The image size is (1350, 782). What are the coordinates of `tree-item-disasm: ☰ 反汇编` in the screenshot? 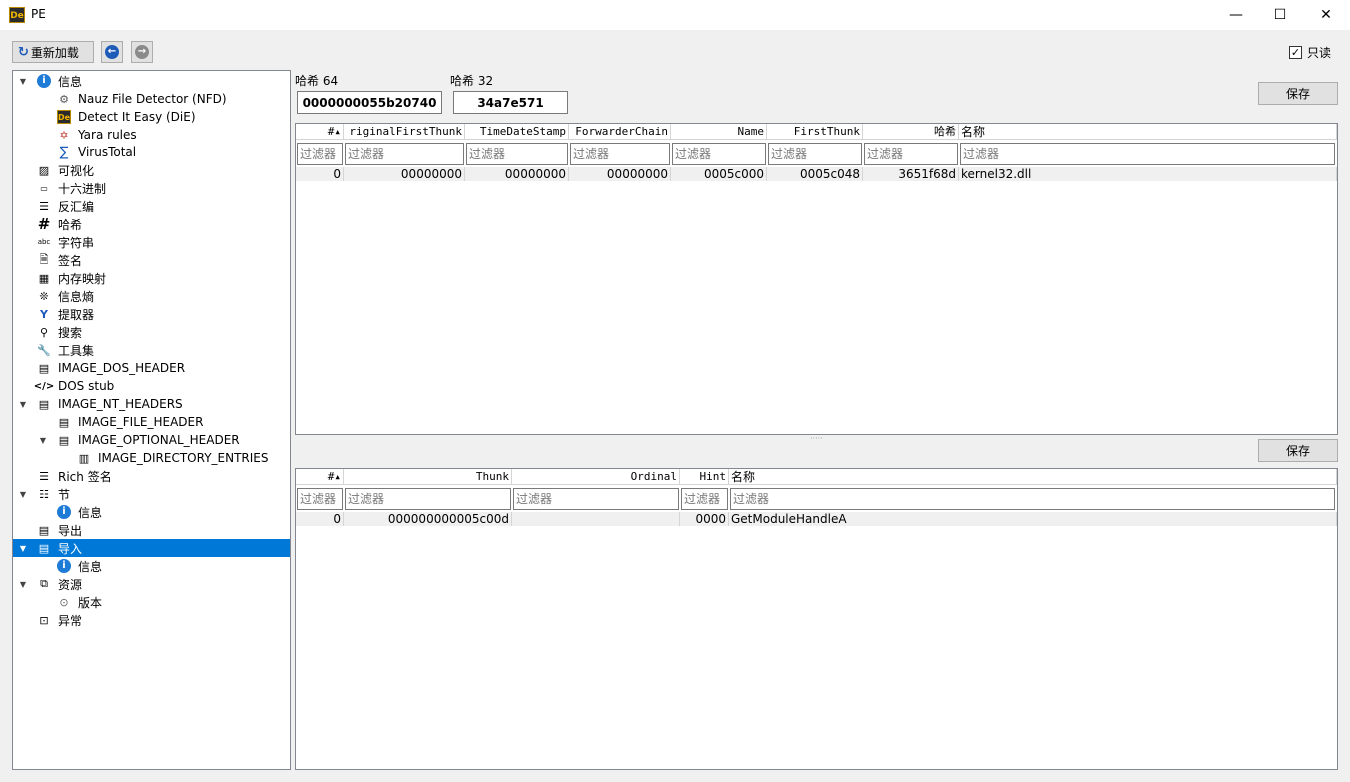 It's located at (151, 206).